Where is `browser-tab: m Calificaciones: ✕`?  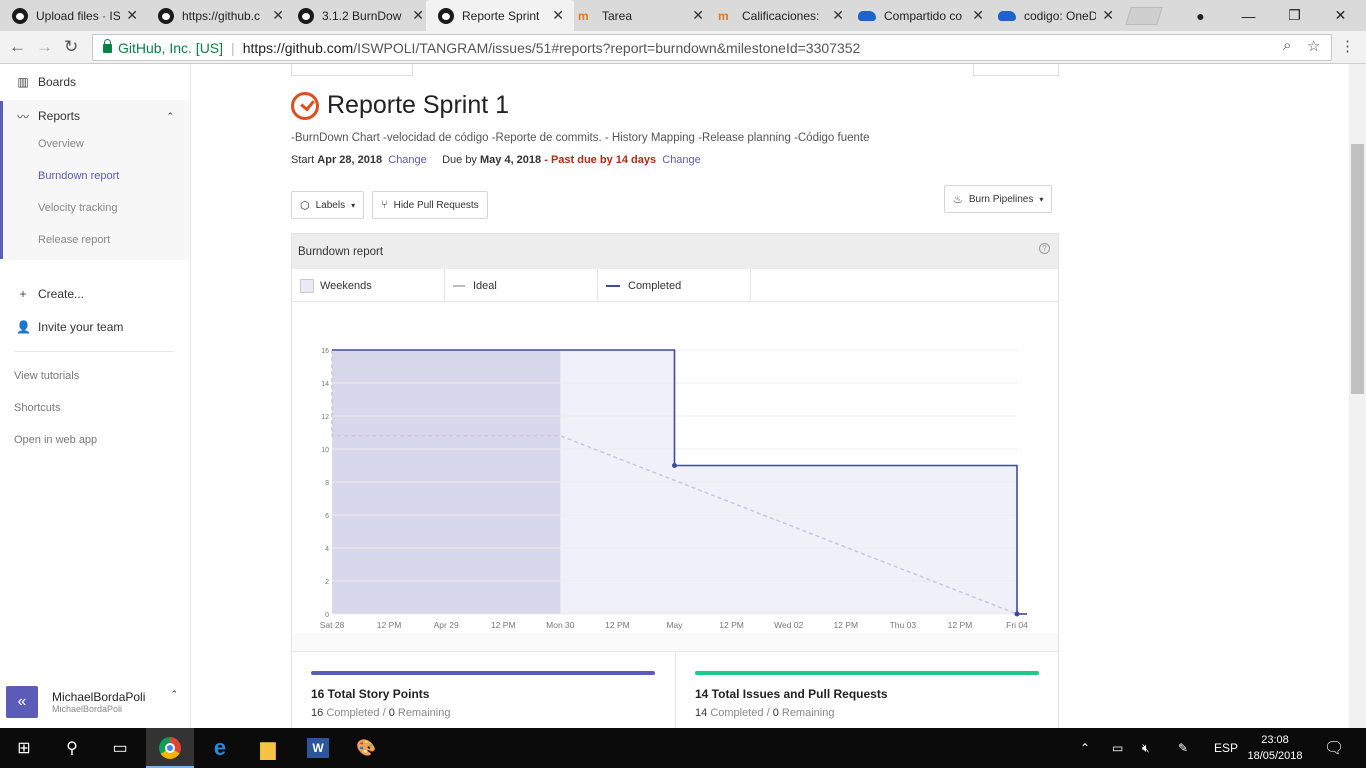
browser-tab: m Calificaciones: ✕ is located at coordinates (780, 15).